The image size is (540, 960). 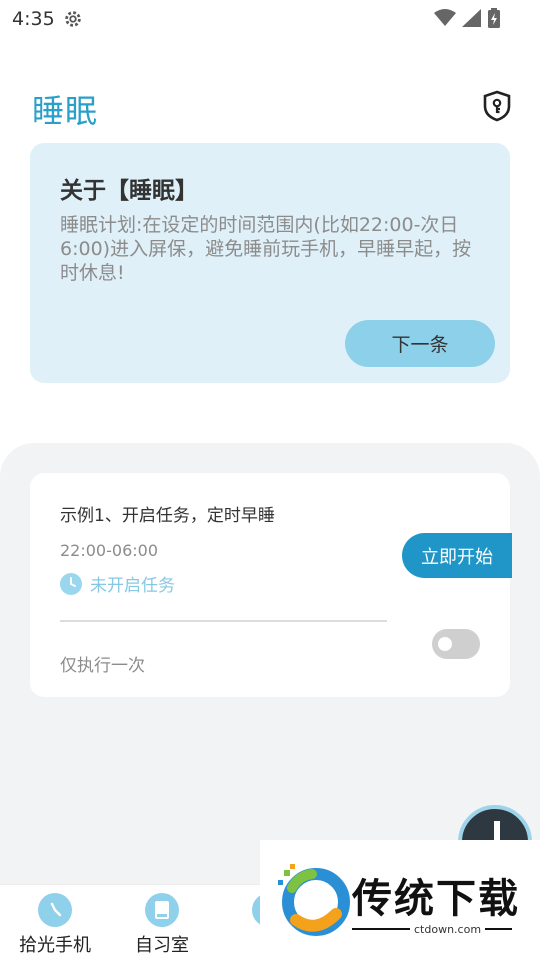 I want to click on info-title: 关于【睡眠】, so click(x=129, y=191).